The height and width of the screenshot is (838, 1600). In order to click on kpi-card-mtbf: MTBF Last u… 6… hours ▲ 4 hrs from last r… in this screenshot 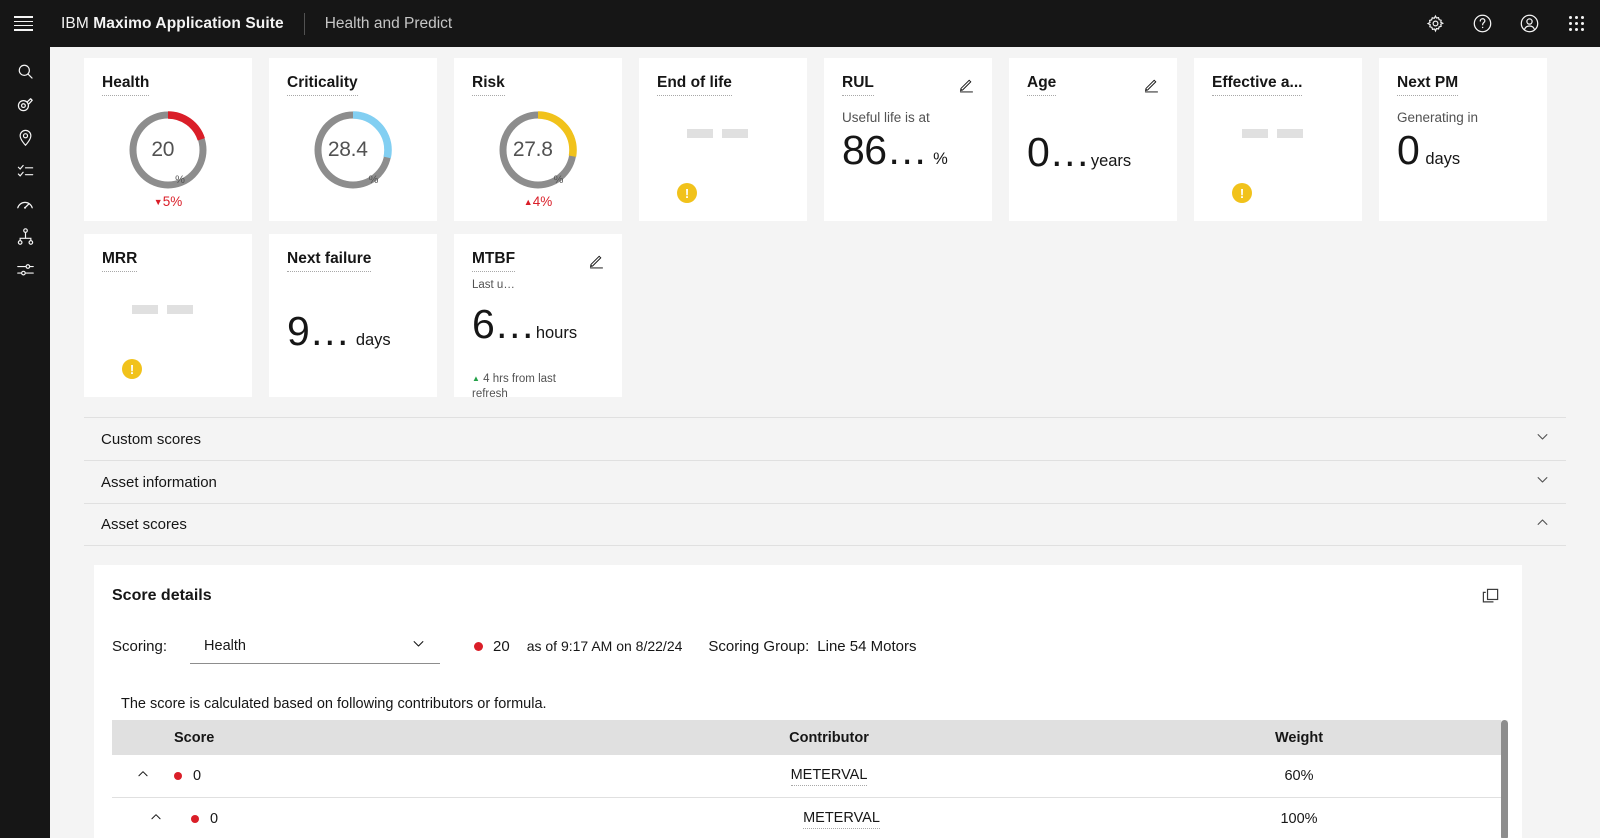, I will do `click(538, 315)`.